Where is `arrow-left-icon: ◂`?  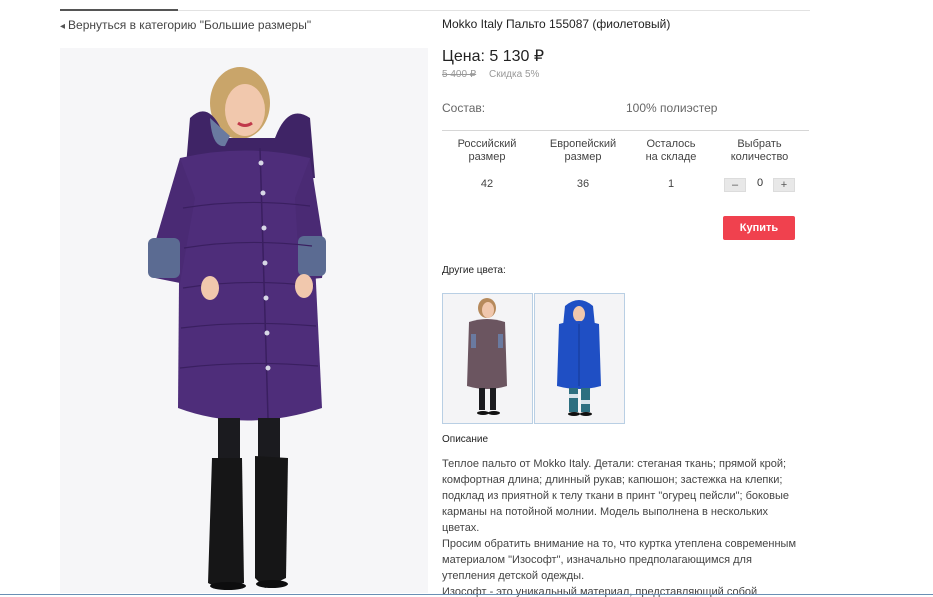 arrow-left-icon: ◂ is located at coordinates (63, 26).